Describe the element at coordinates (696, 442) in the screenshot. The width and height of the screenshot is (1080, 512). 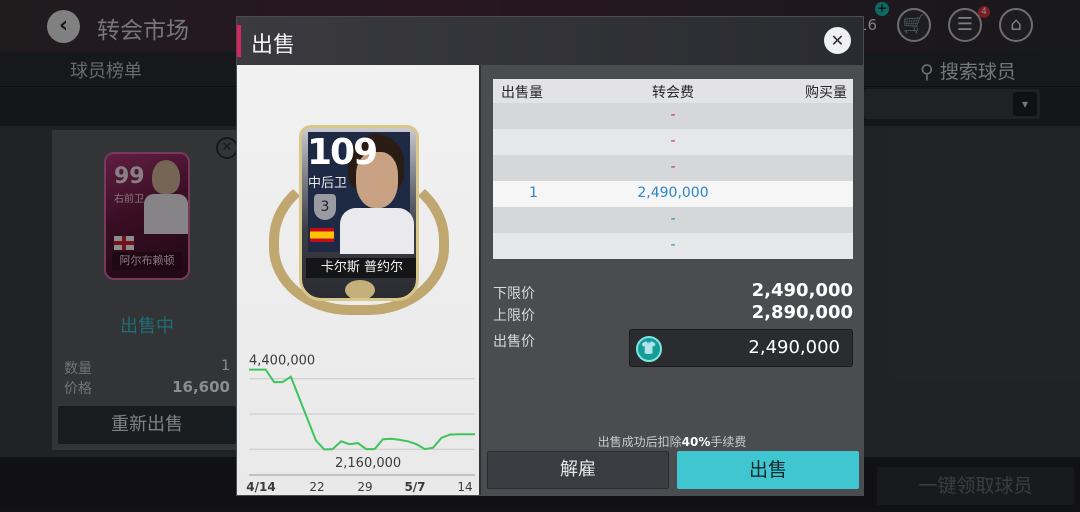
I see `fee-note-percent: 40%` at that location.